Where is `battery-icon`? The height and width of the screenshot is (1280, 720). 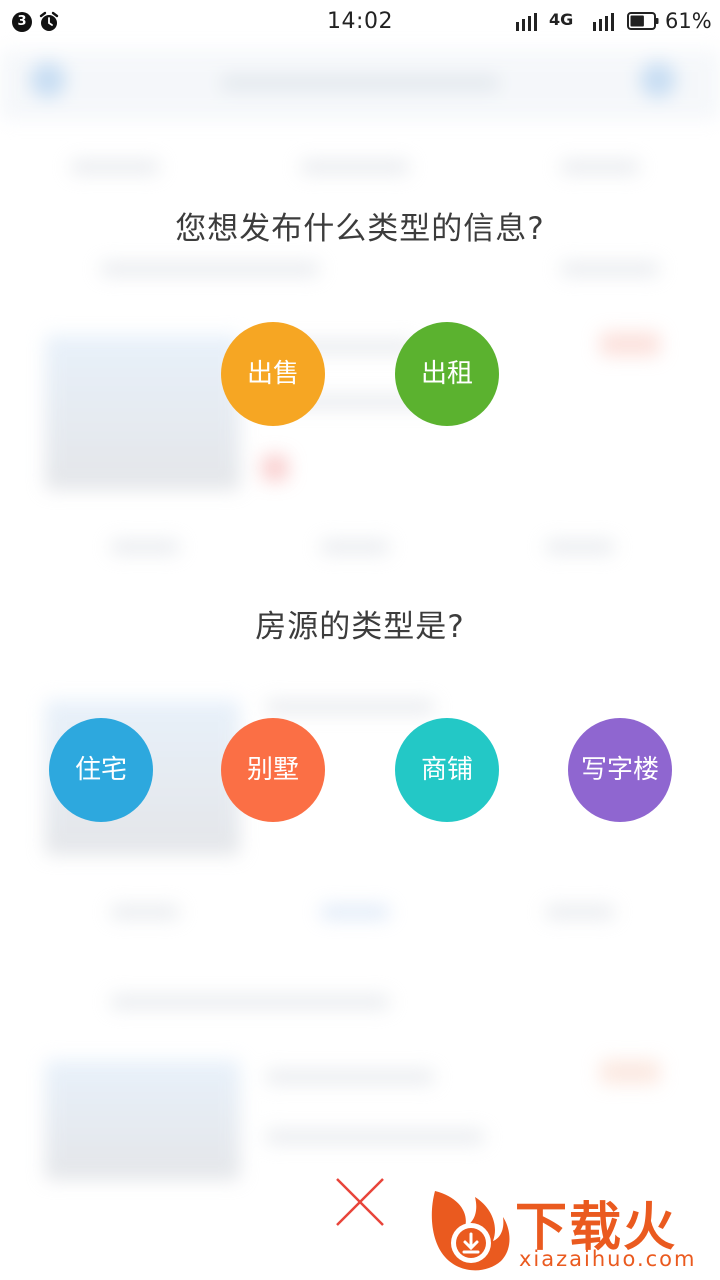 battery-icon is located at coordinates (643, 21).